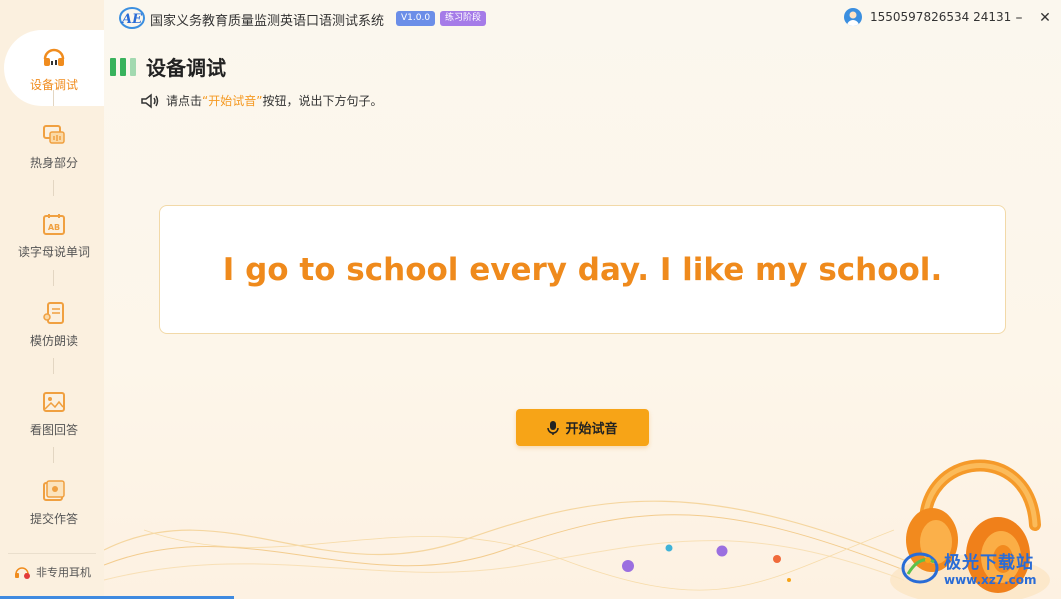 This screenshot has height=599, width=1061. Describe the element at coordinates (920, 567) in the screenshot. I see `watermark-logo-icon` at that location.